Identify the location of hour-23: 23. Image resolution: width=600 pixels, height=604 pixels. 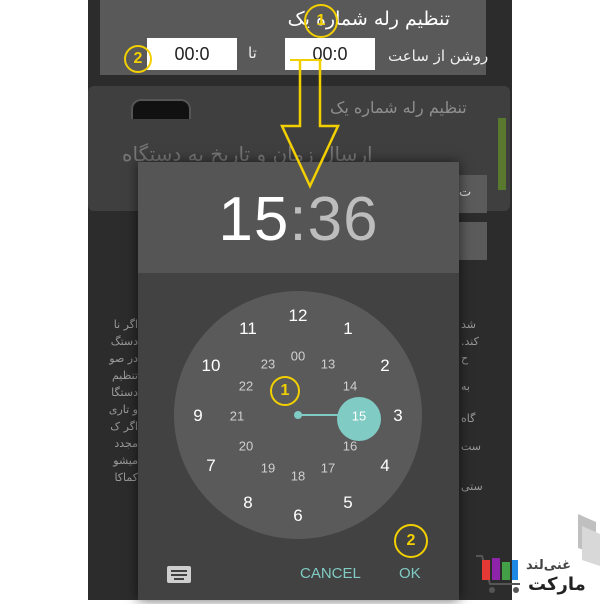
(268, 364).